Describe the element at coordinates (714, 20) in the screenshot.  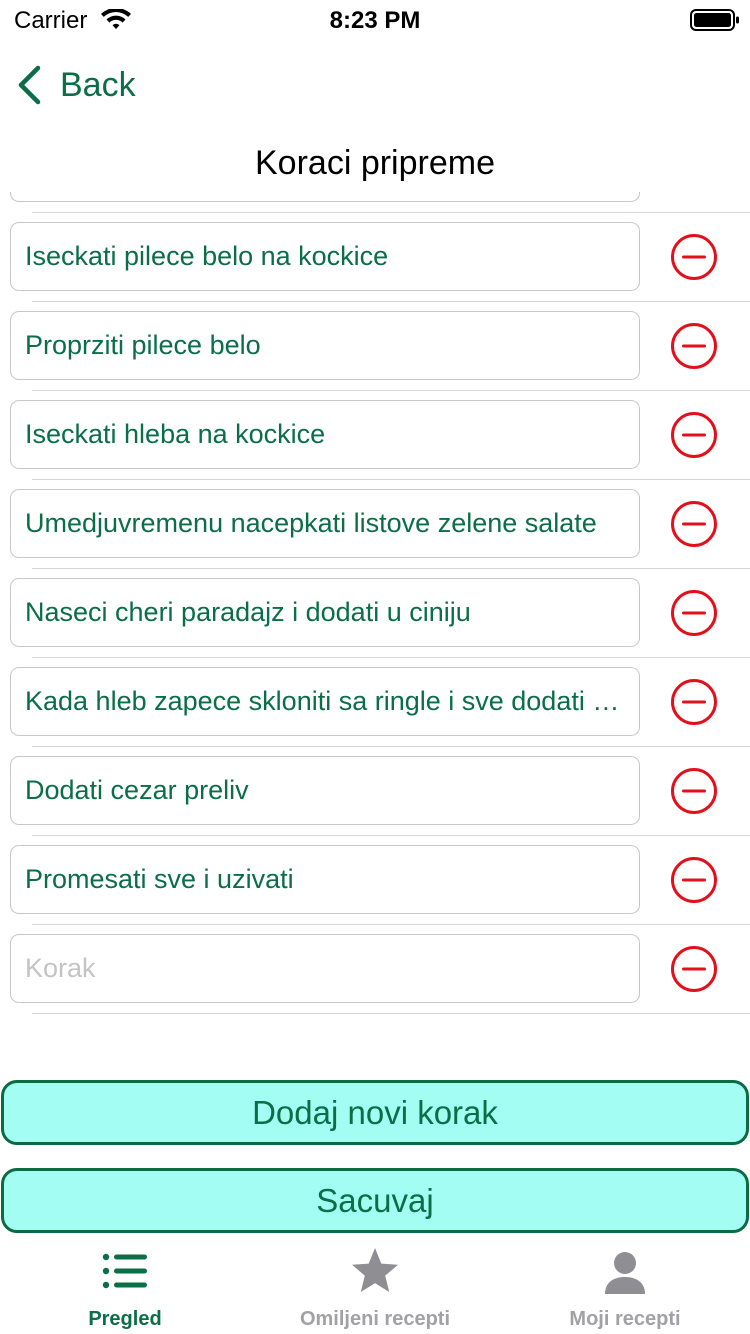
I see `battery-icon` at that location.